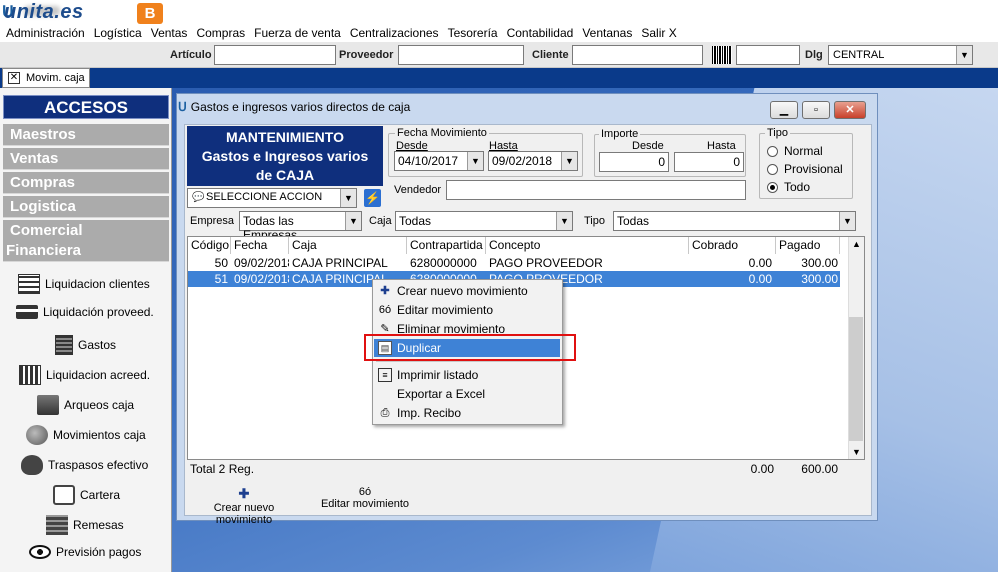  Describe the element at coordinates (86, 207) in the screenshot. I see `sidebar-section-logistica: Logistica` at that location.